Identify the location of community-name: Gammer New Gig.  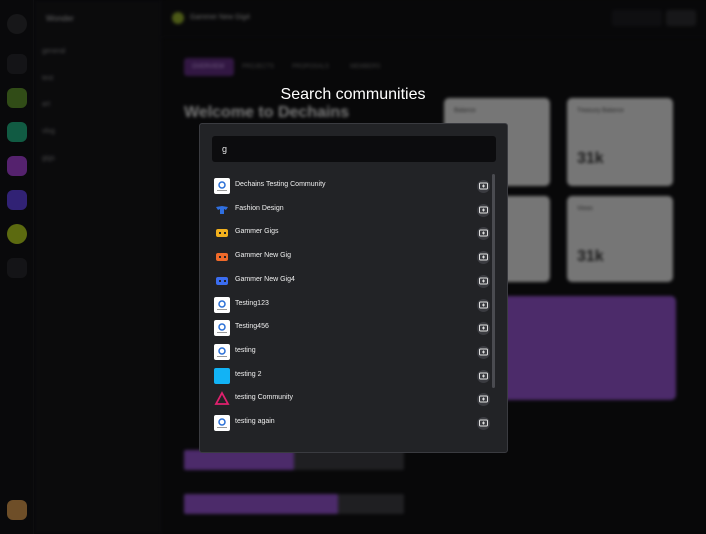
(263, 256).